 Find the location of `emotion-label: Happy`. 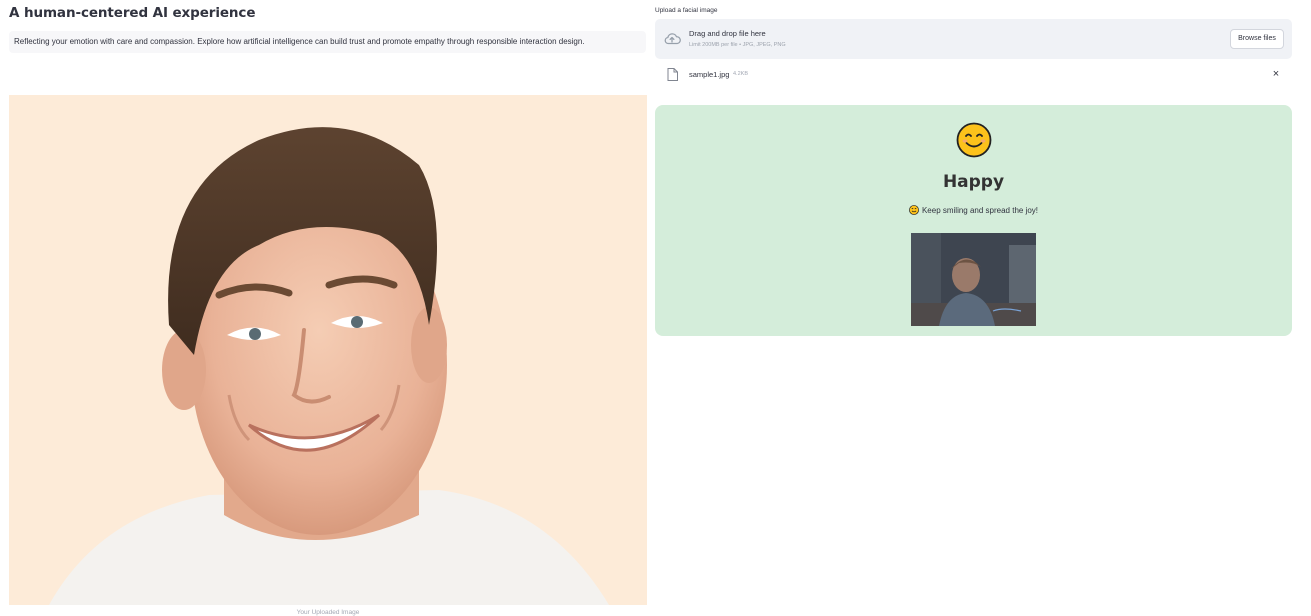

emotion-label: Happy is located at coordinates (973, 182).